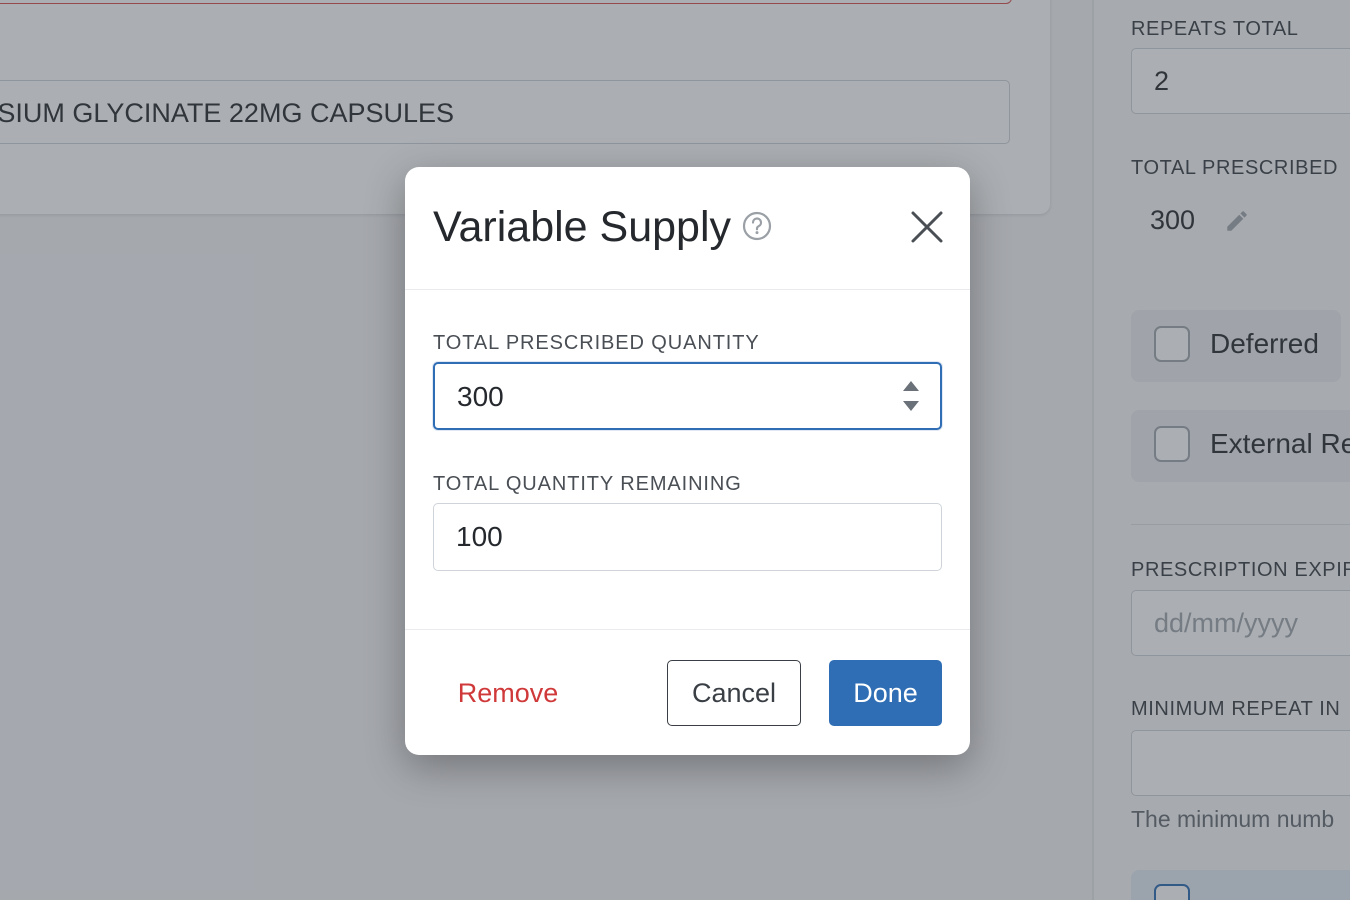  What do you see at coordinates (587, 484) in the screenshot?
I see `total-quantity-remaining-label: TOTAL QUANTITY REMAINING` at bounding box center [587, 484].